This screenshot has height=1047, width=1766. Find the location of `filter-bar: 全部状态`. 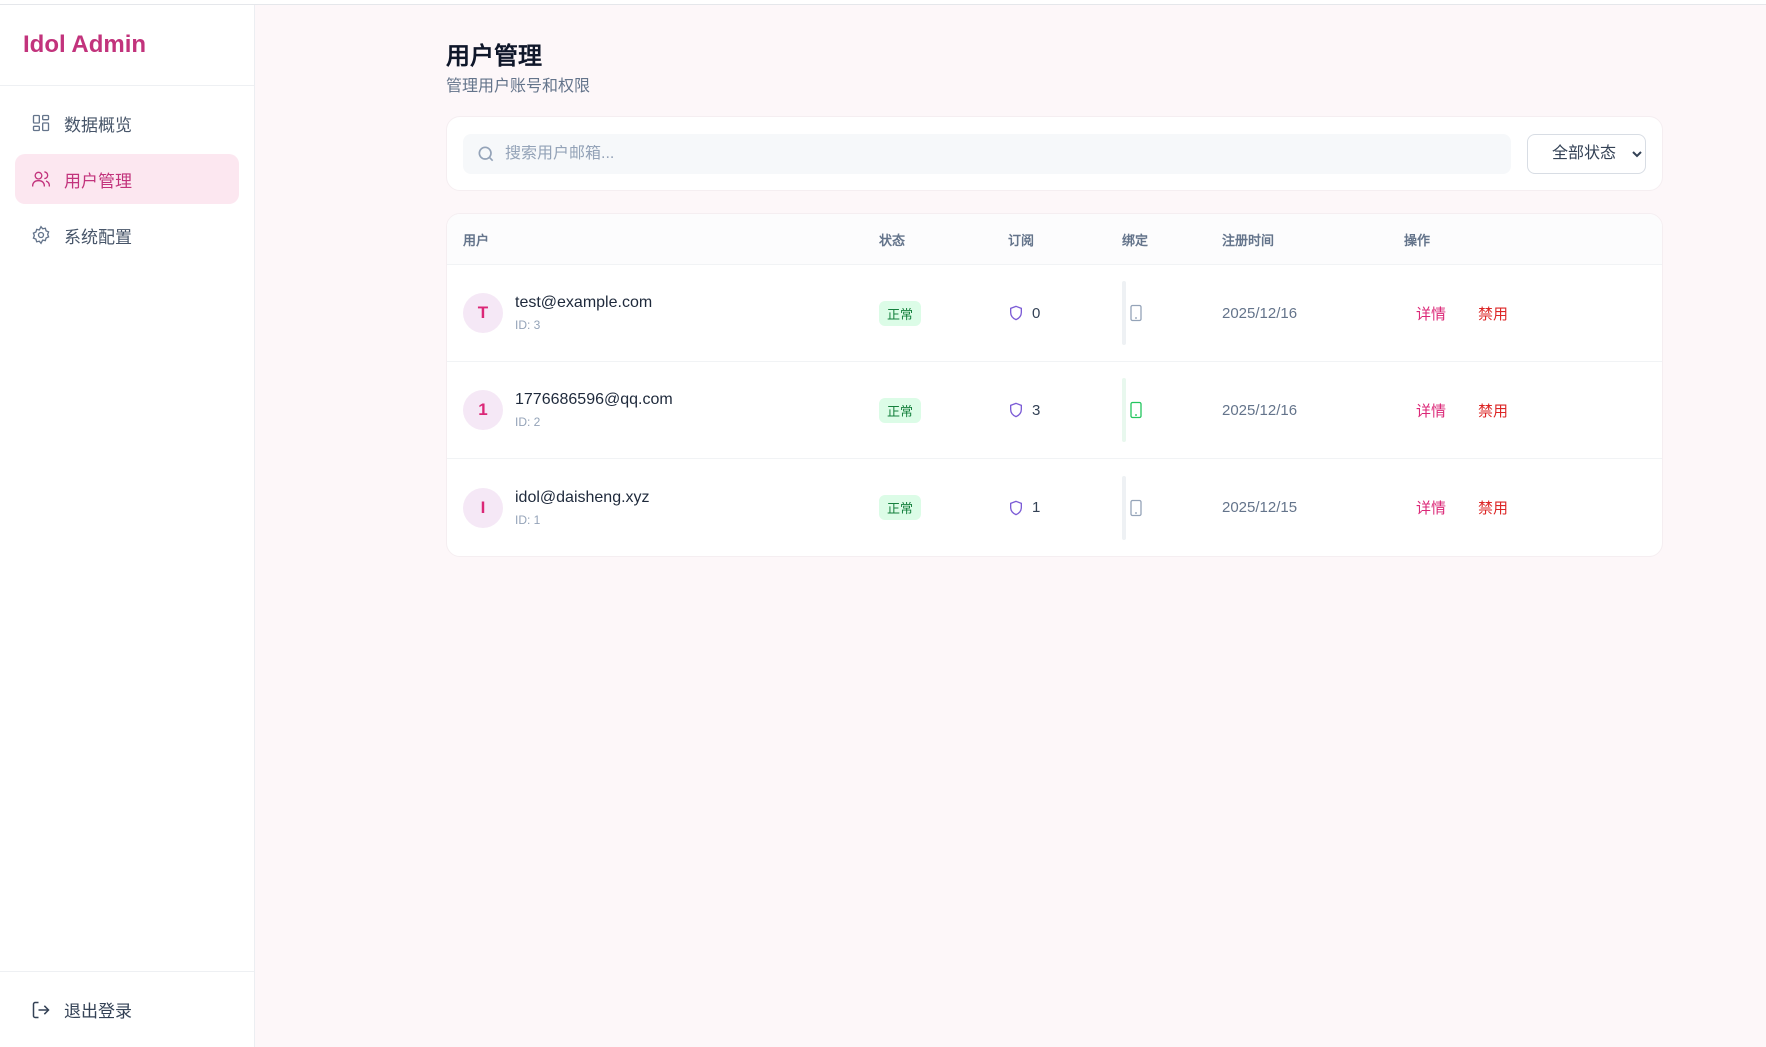

filter-bar: 全部状态 is located at coordinates (1054, 153).